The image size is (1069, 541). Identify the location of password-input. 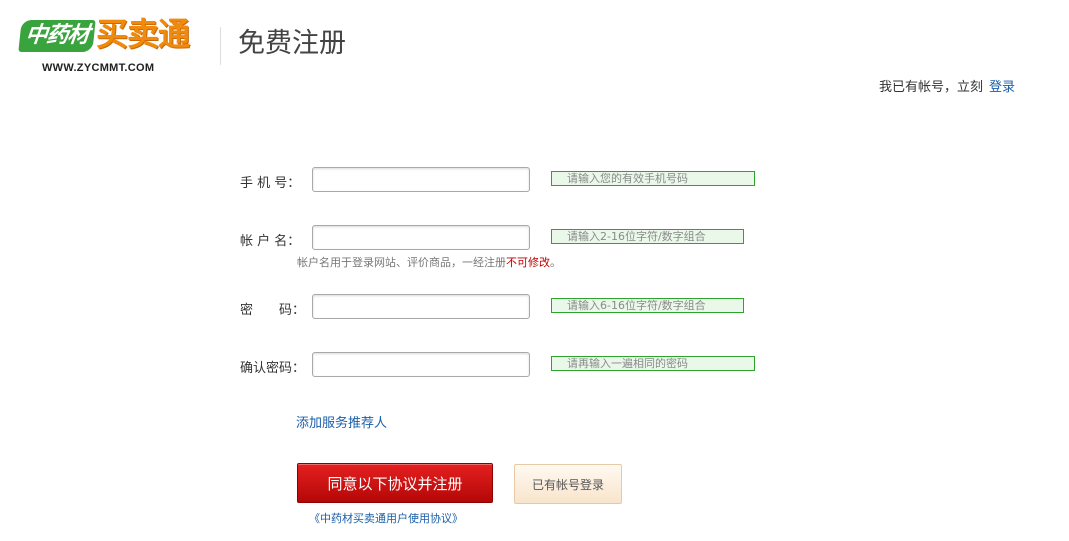
(421, 306).